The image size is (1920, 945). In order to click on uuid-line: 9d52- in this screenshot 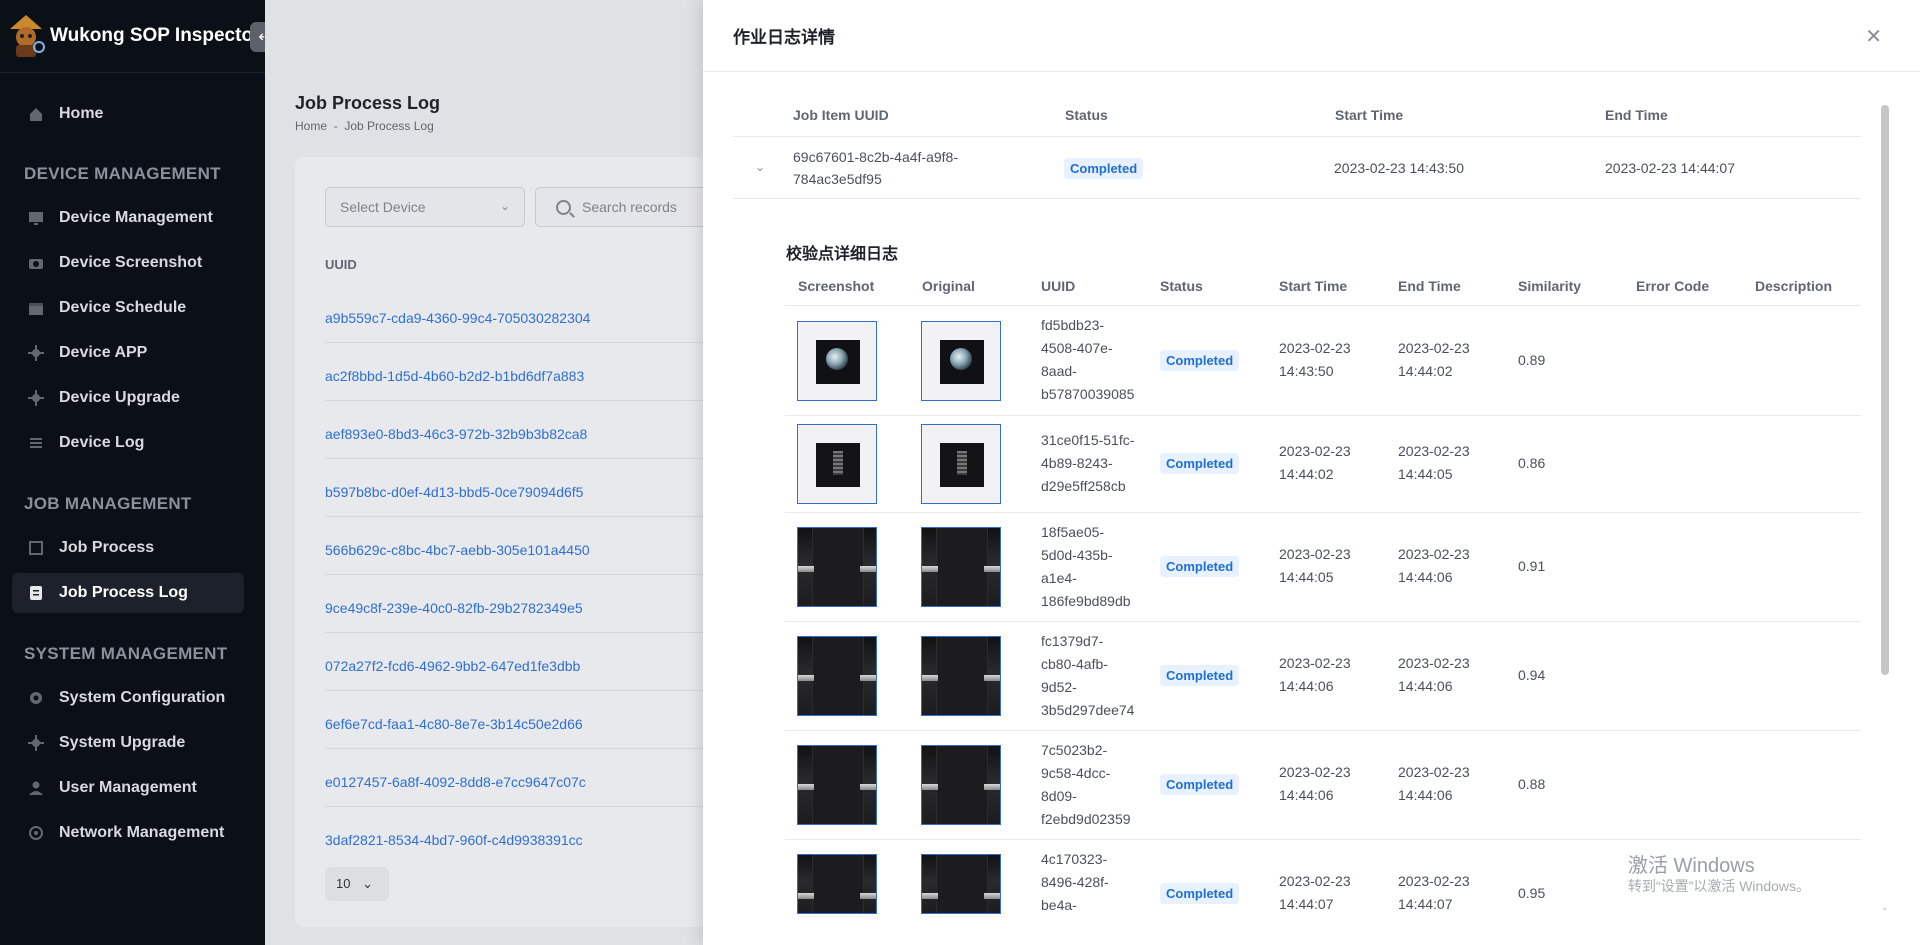, I will do `click(1059, 687)`.